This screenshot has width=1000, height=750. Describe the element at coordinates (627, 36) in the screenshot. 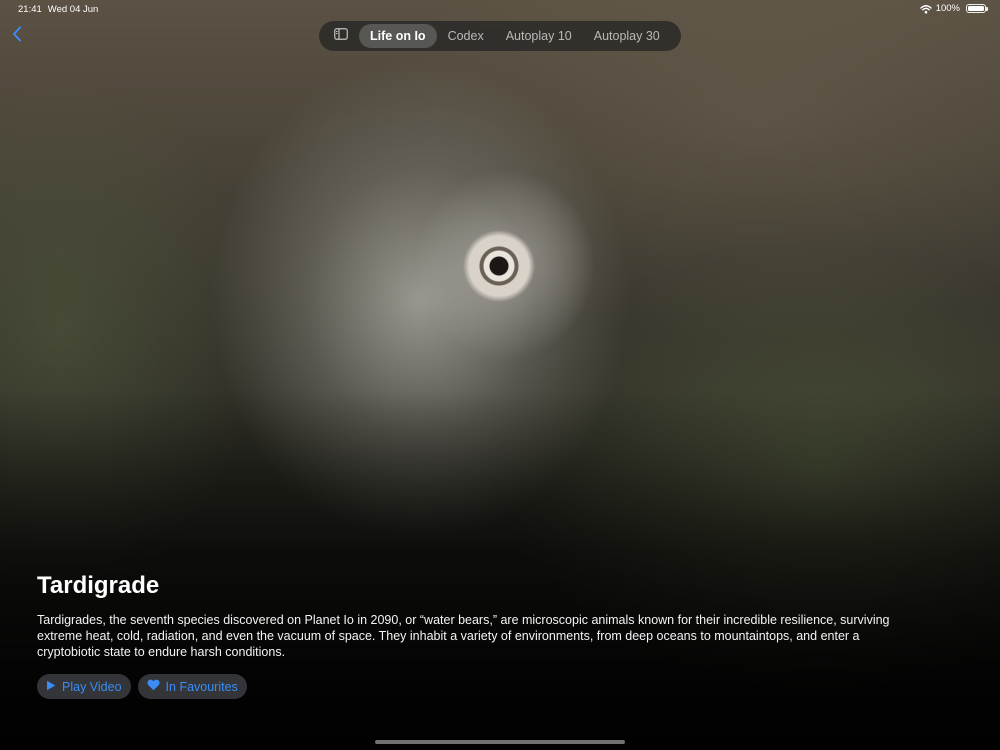

I see `tab-autoplay-30: Autoplay 30` at that location.